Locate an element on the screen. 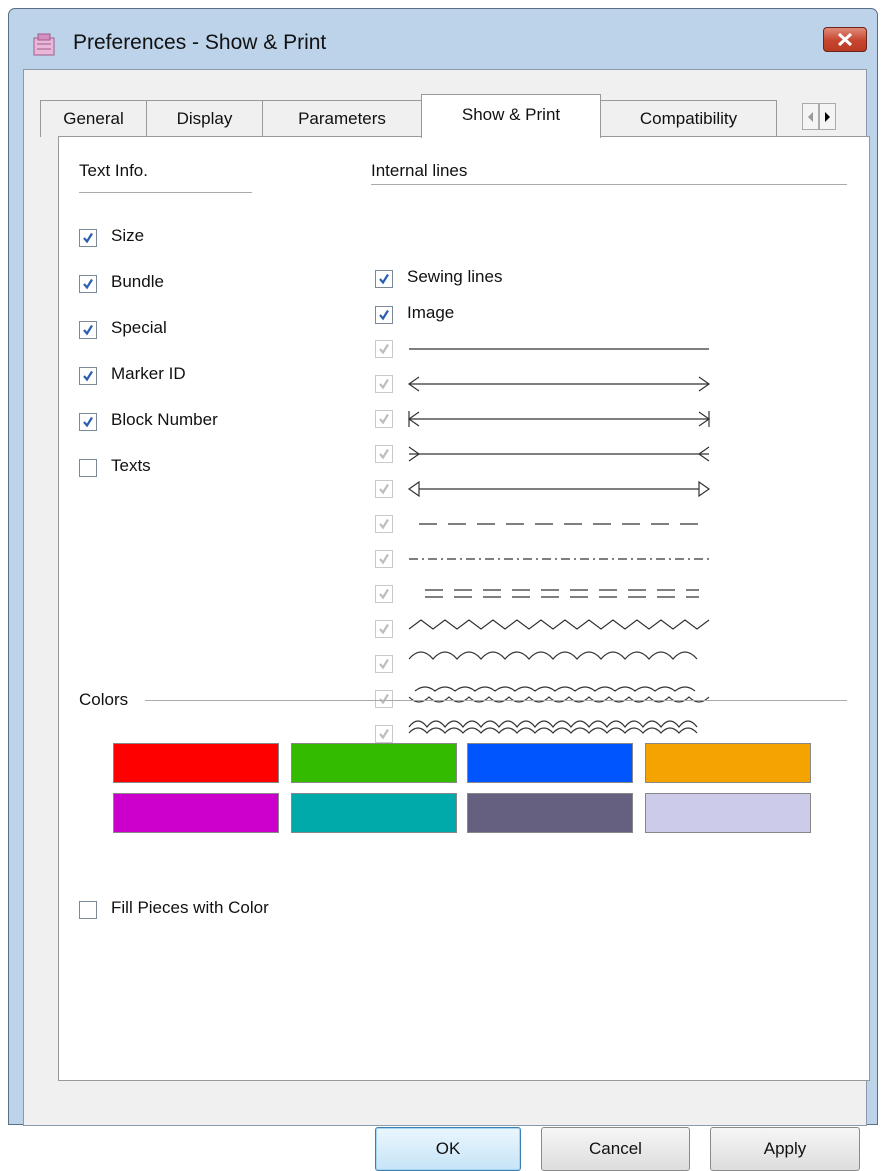  line-style-dash-dot-checkbox is located at coordinates (384, 559).